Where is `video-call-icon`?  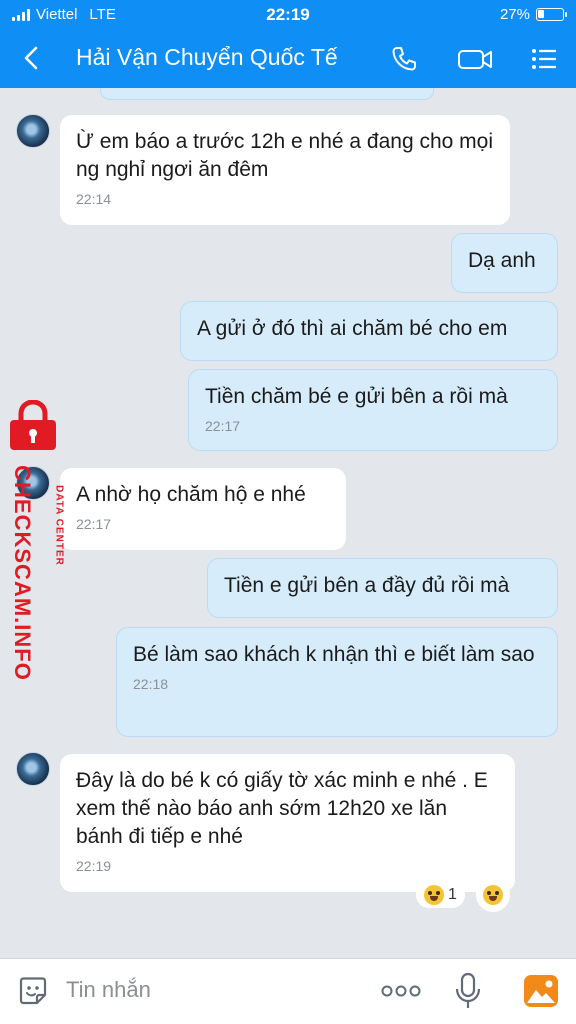
video-call-icon is located at coordinates (475, 59).